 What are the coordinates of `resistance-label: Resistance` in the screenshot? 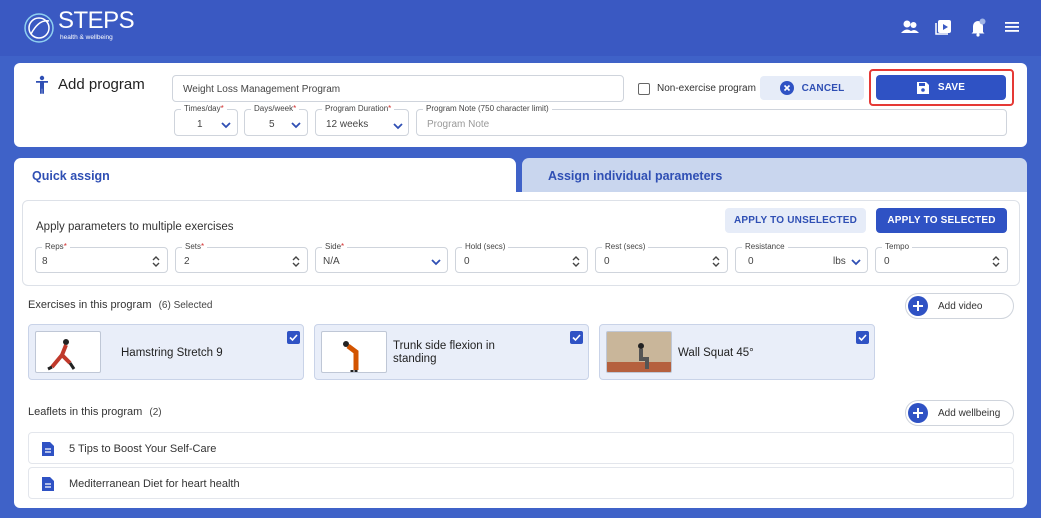 It's located at (765, 246).